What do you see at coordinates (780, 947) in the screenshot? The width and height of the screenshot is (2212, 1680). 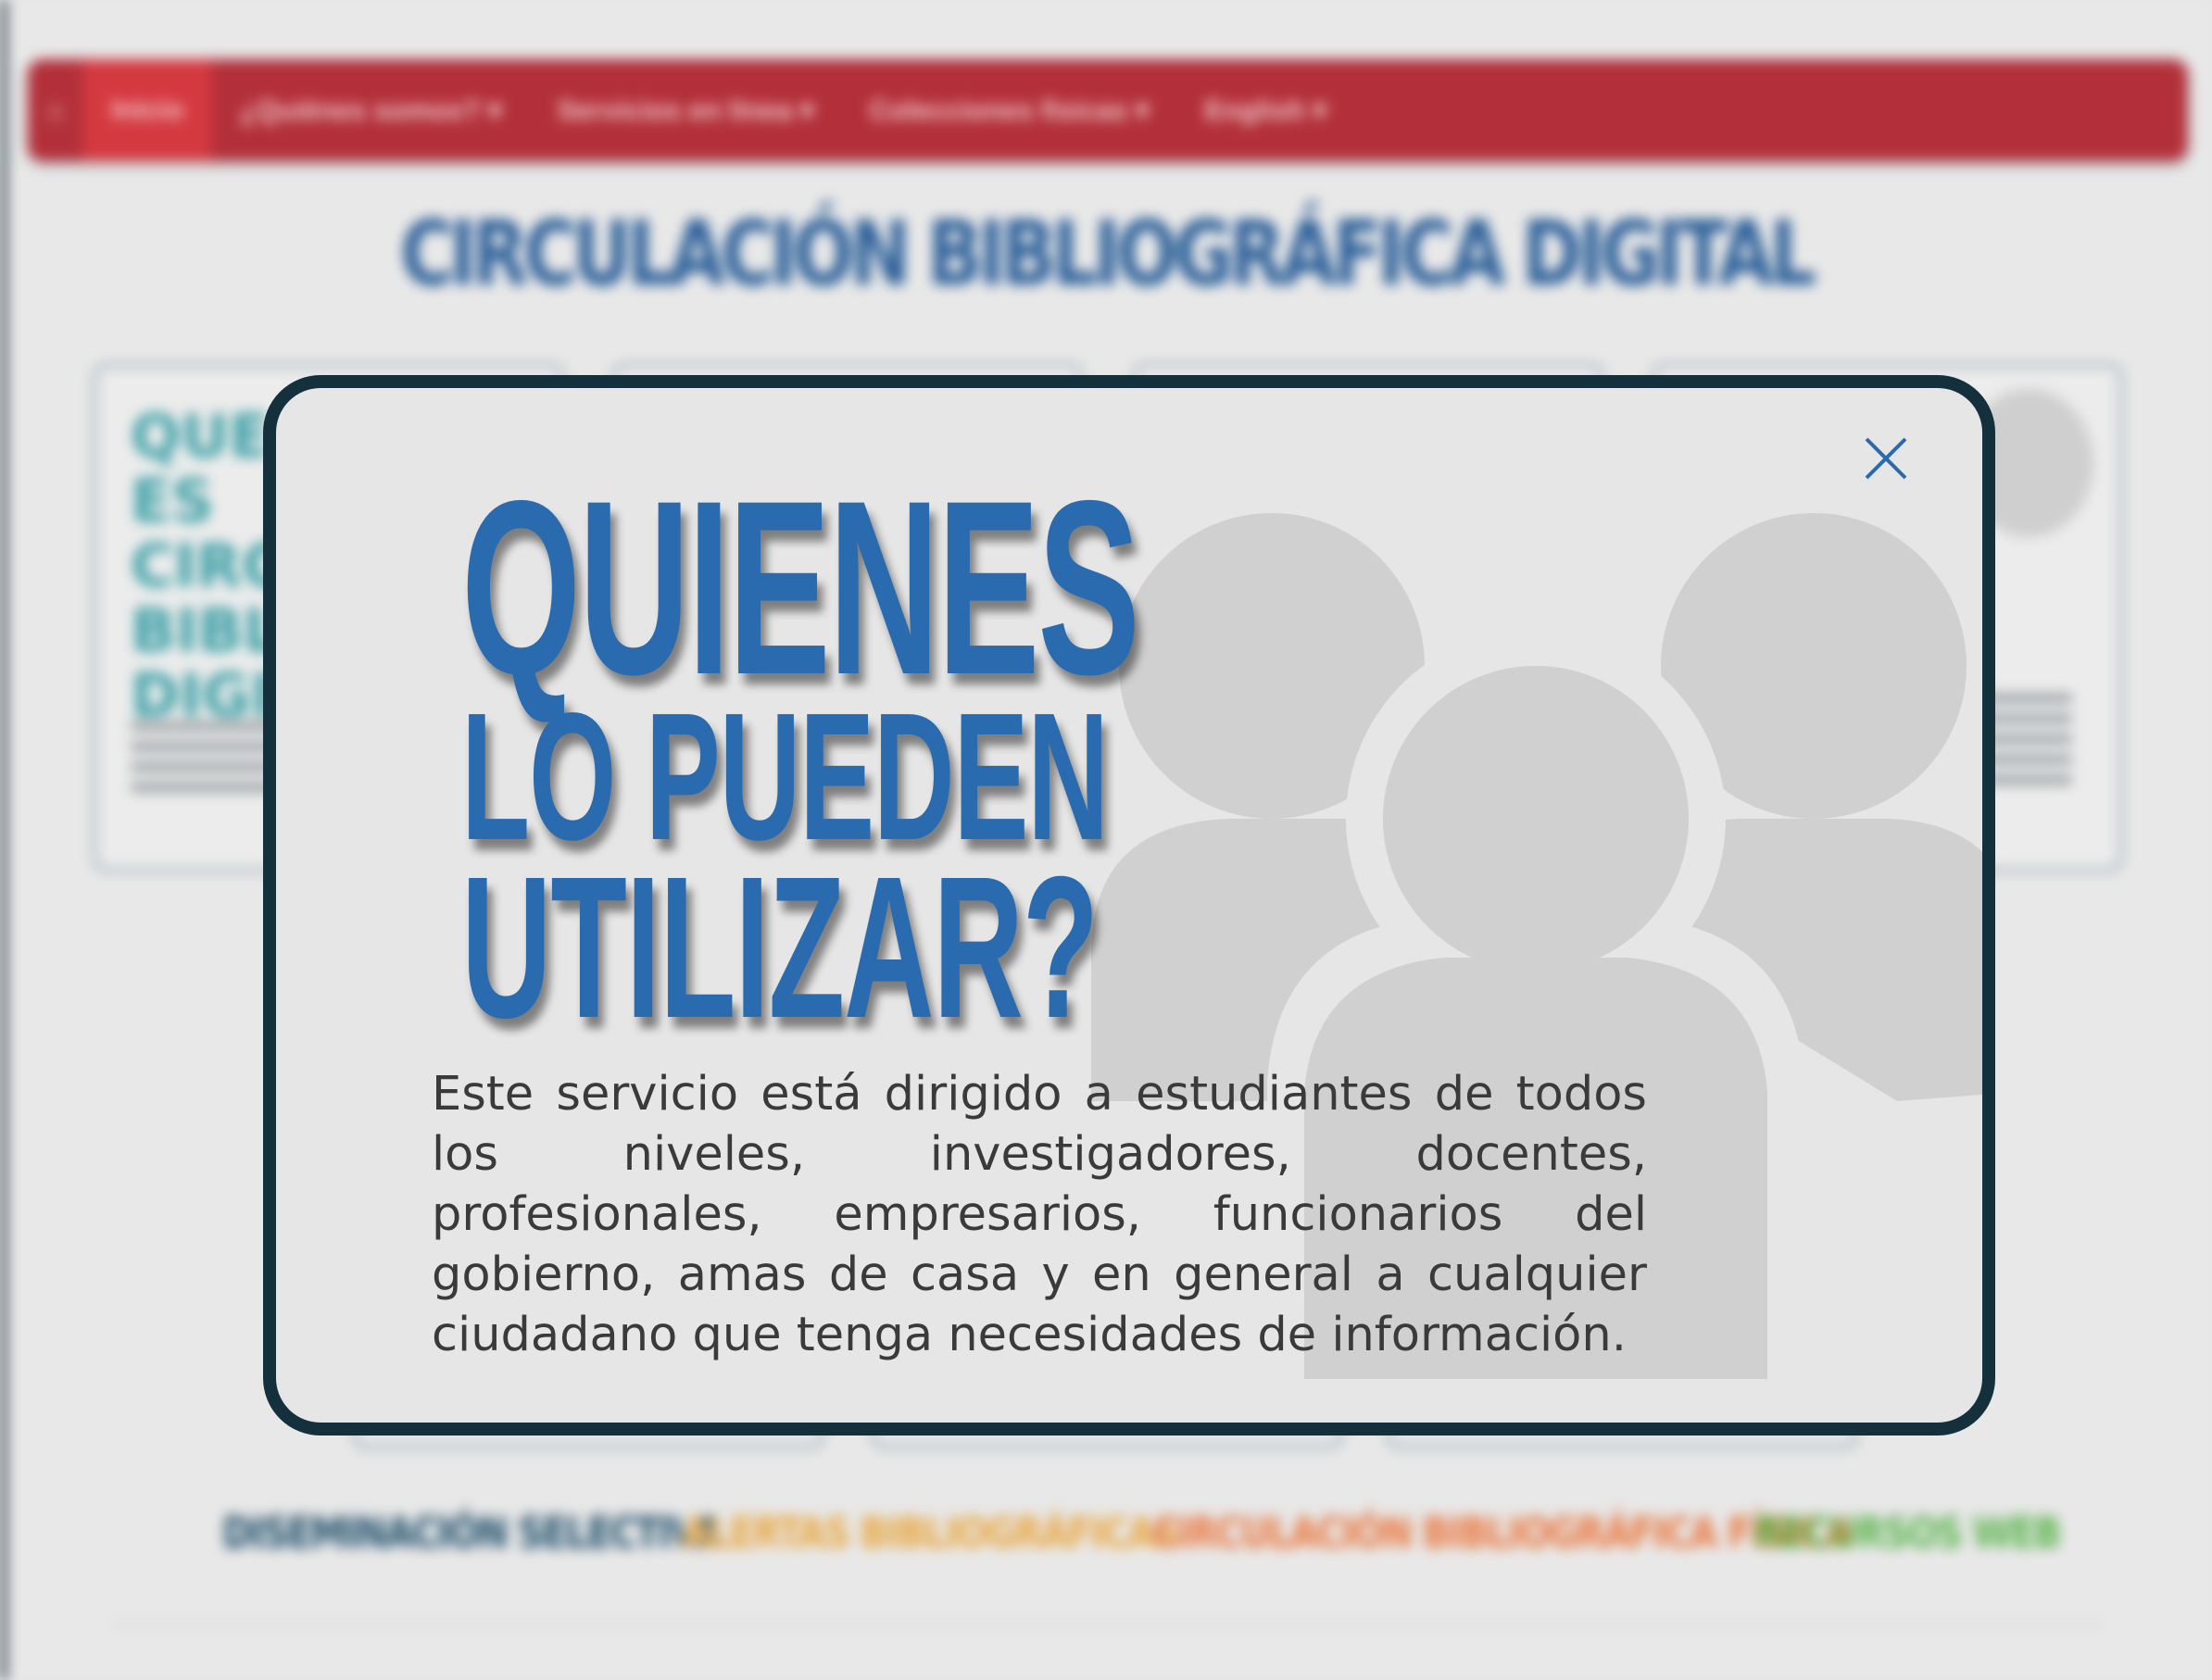 I see `heading-line-3: UTILIZAR?` at bounding box center [780, 947].